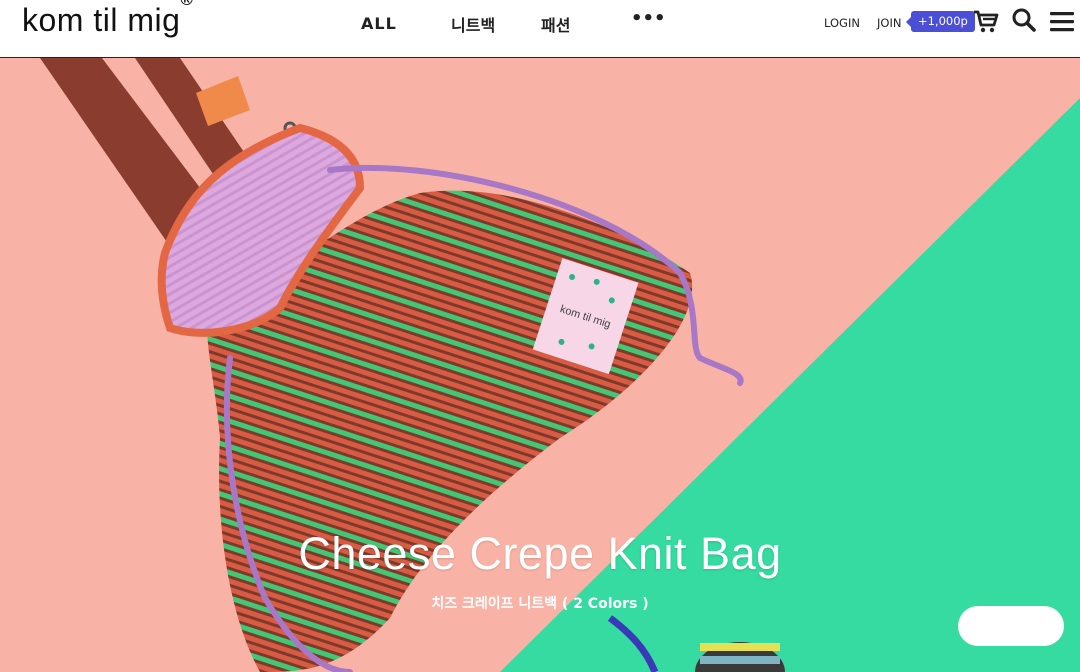 This screenshot has height=672, width=1080. Describe the element at coordinates (1062, 22) in the screenshot. I see `menu-icon` at that location.